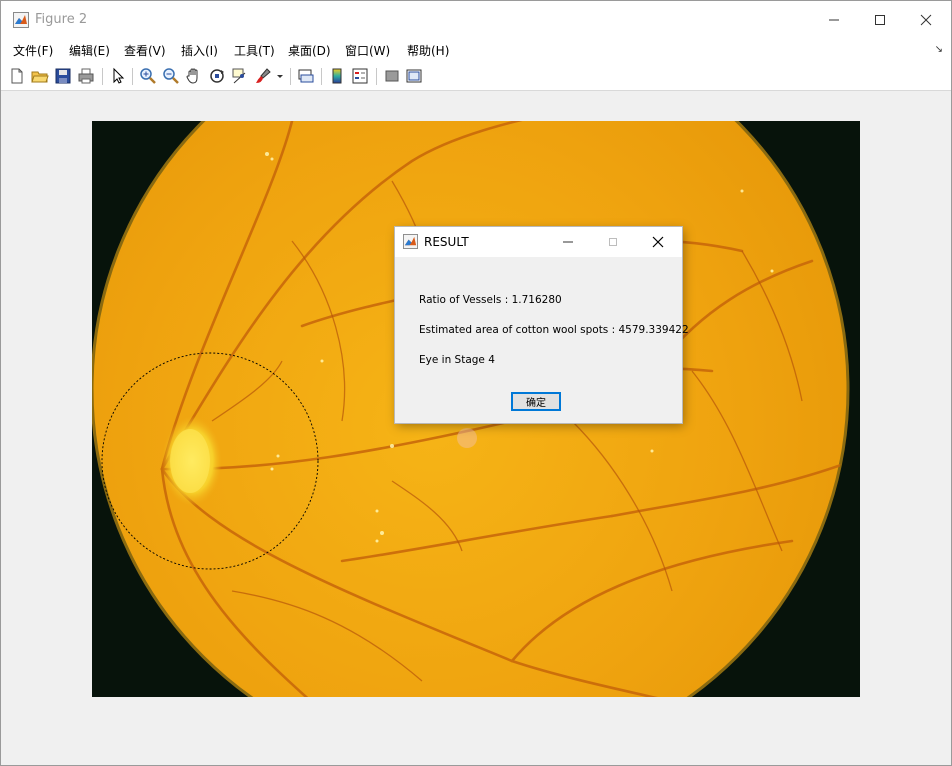 This screenshot has height=766, width=952. Describe the element at coordinates (217, 76) in the screenshot. I see `rotate-3d-icon` at that location.